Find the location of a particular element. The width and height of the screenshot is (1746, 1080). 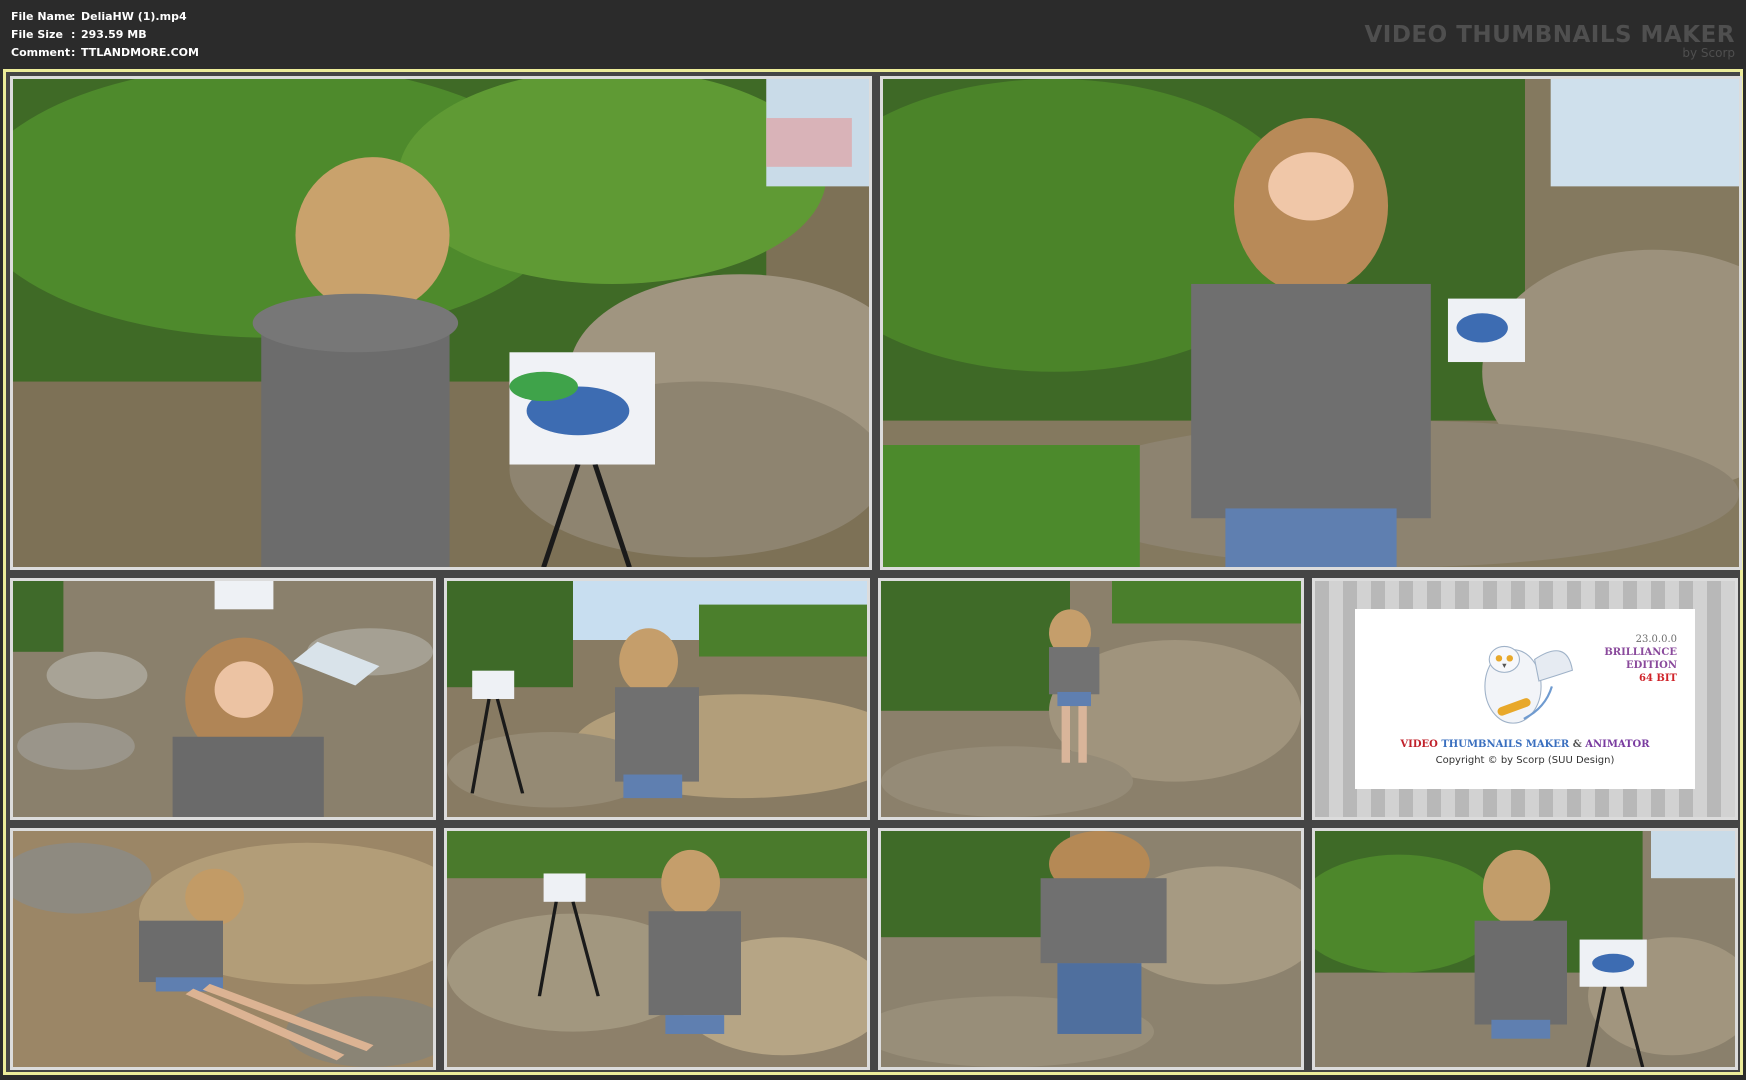

product-name-part-1: VIDEO is located at coordinates (1419, 744).